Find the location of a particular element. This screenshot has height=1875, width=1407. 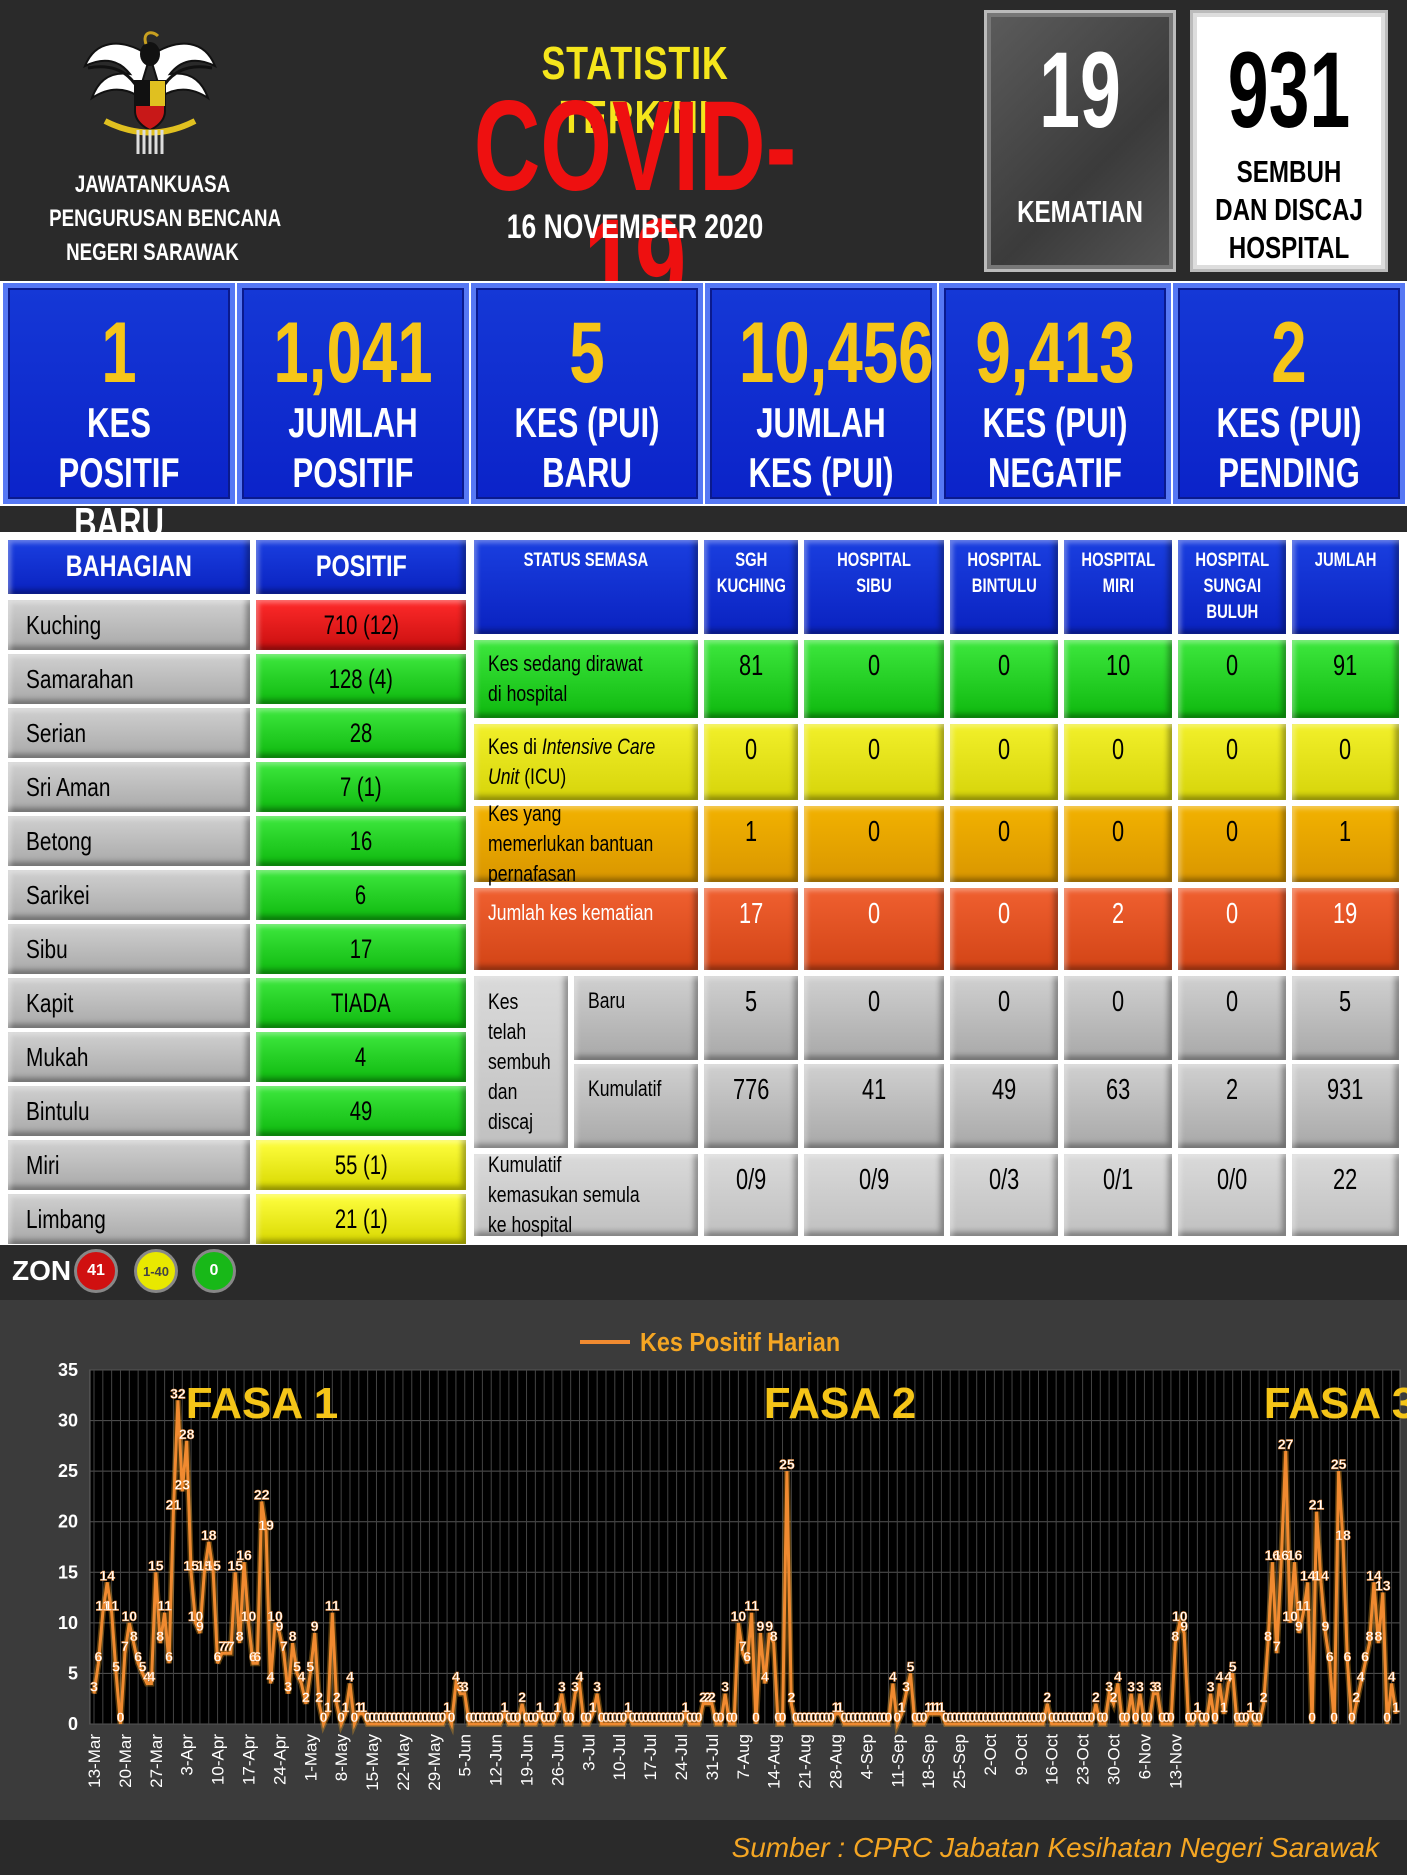

status-column-header: JUMLAH is located at coordinates (1345, 560).